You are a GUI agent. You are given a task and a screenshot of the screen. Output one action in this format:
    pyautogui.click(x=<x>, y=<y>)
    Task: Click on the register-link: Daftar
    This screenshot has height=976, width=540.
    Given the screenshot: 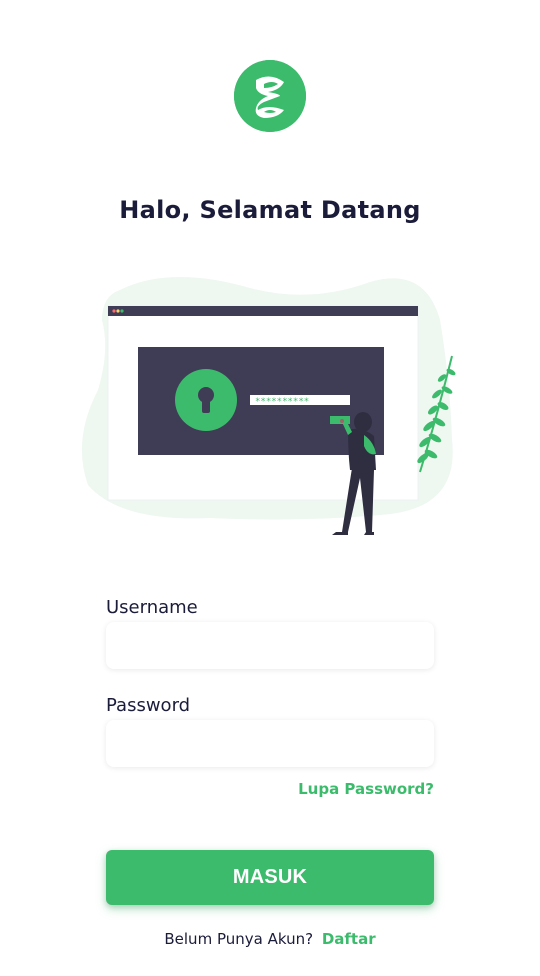 What is the action you would take?
    pyautogui.click(x=349, y=939)
    